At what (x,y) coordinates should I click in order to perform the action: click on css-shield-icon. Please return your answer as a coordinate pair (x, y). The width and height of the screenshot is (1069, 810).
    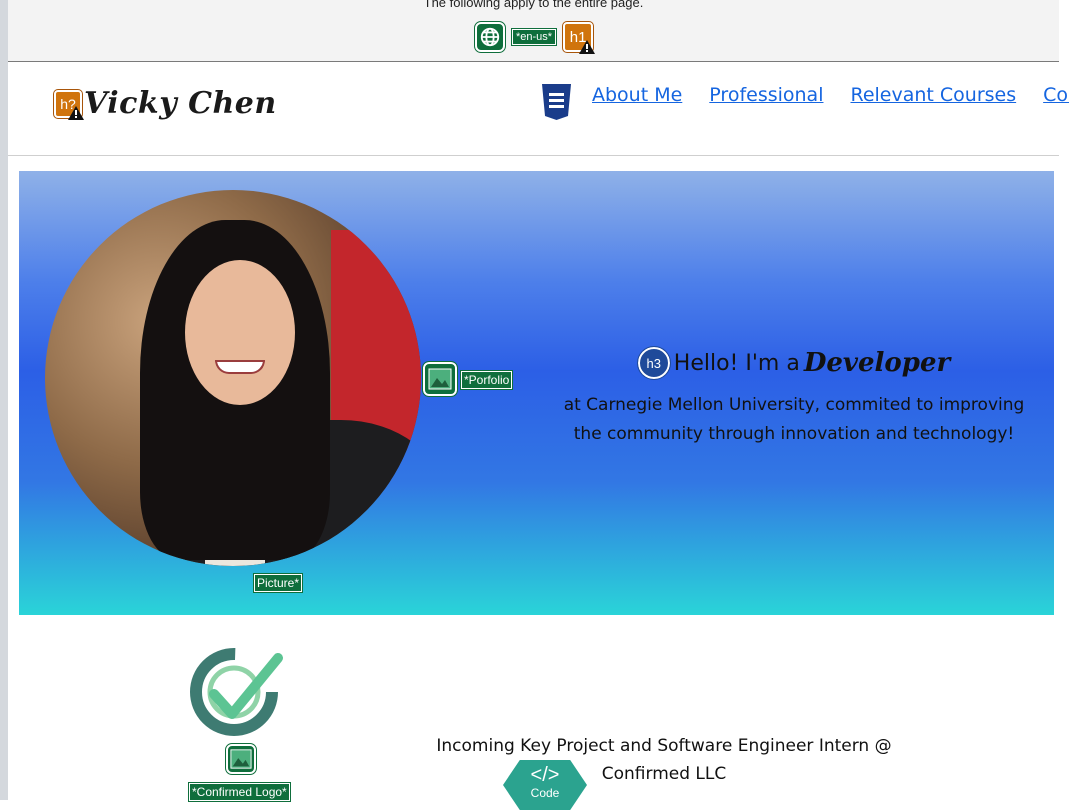
    Looking at the image, I should click on (556, 102).